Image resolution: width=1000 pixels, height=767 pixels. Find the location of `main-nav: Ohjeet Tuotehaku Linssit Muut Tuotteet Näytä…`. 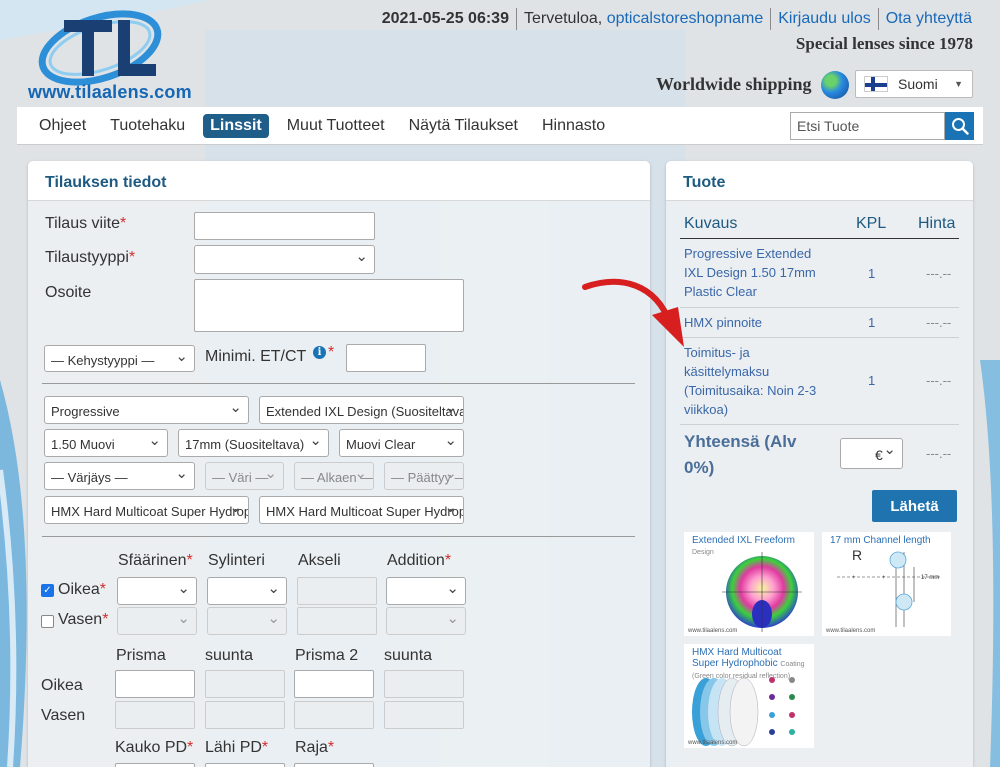

main-nav: Ohjeet Tuotehaku Linssit Muut Tuotteet Näytä… is located at coordinates (500, 126).